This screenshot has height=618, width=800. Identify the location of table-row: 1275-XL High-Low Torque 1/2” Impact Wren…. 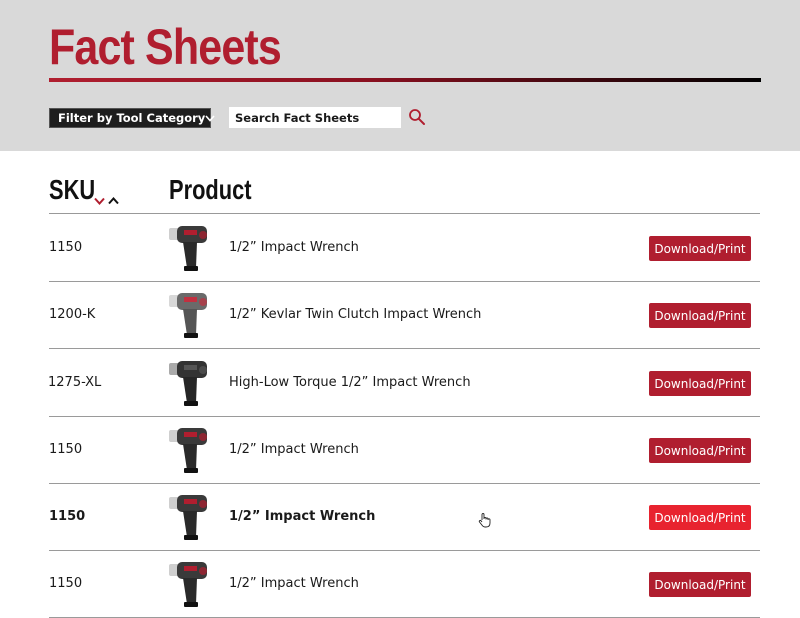
(404, 383).